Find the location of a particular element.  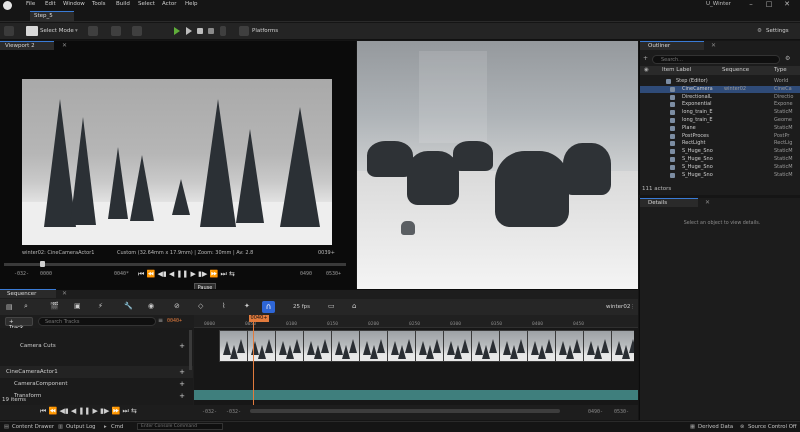

terminal-icon: ▸ is located at coordinates (105, 427).